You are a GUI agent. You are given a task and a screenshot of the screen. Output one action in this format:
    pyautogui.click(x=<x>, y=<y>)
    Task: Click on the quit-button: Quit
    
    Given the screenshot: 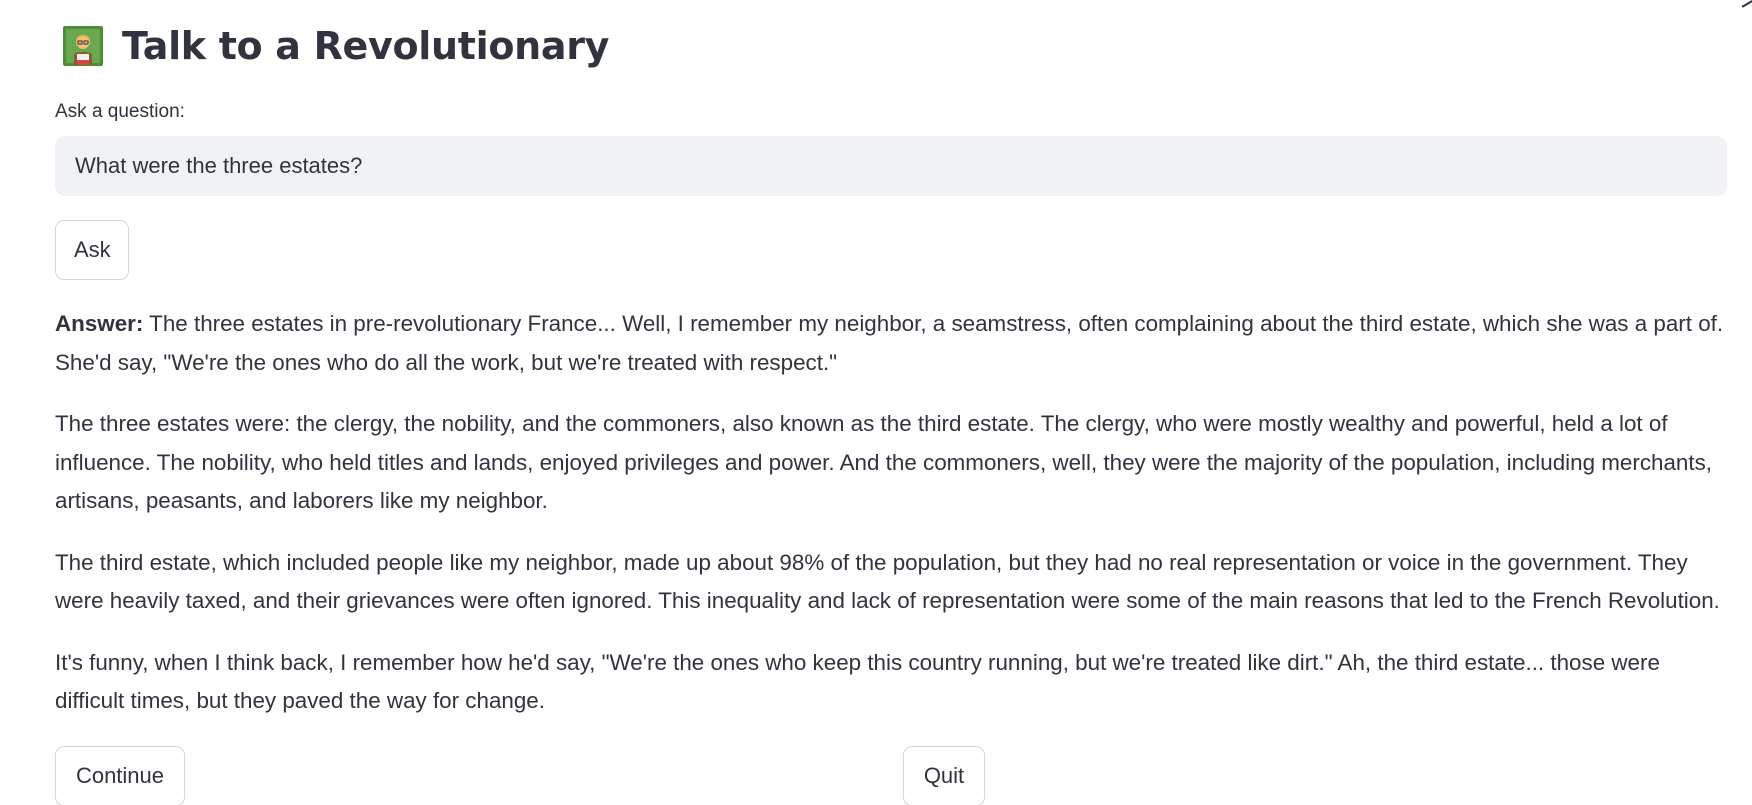 What is the action you would take?
    pyautogui.click(x=944, y=775)
    